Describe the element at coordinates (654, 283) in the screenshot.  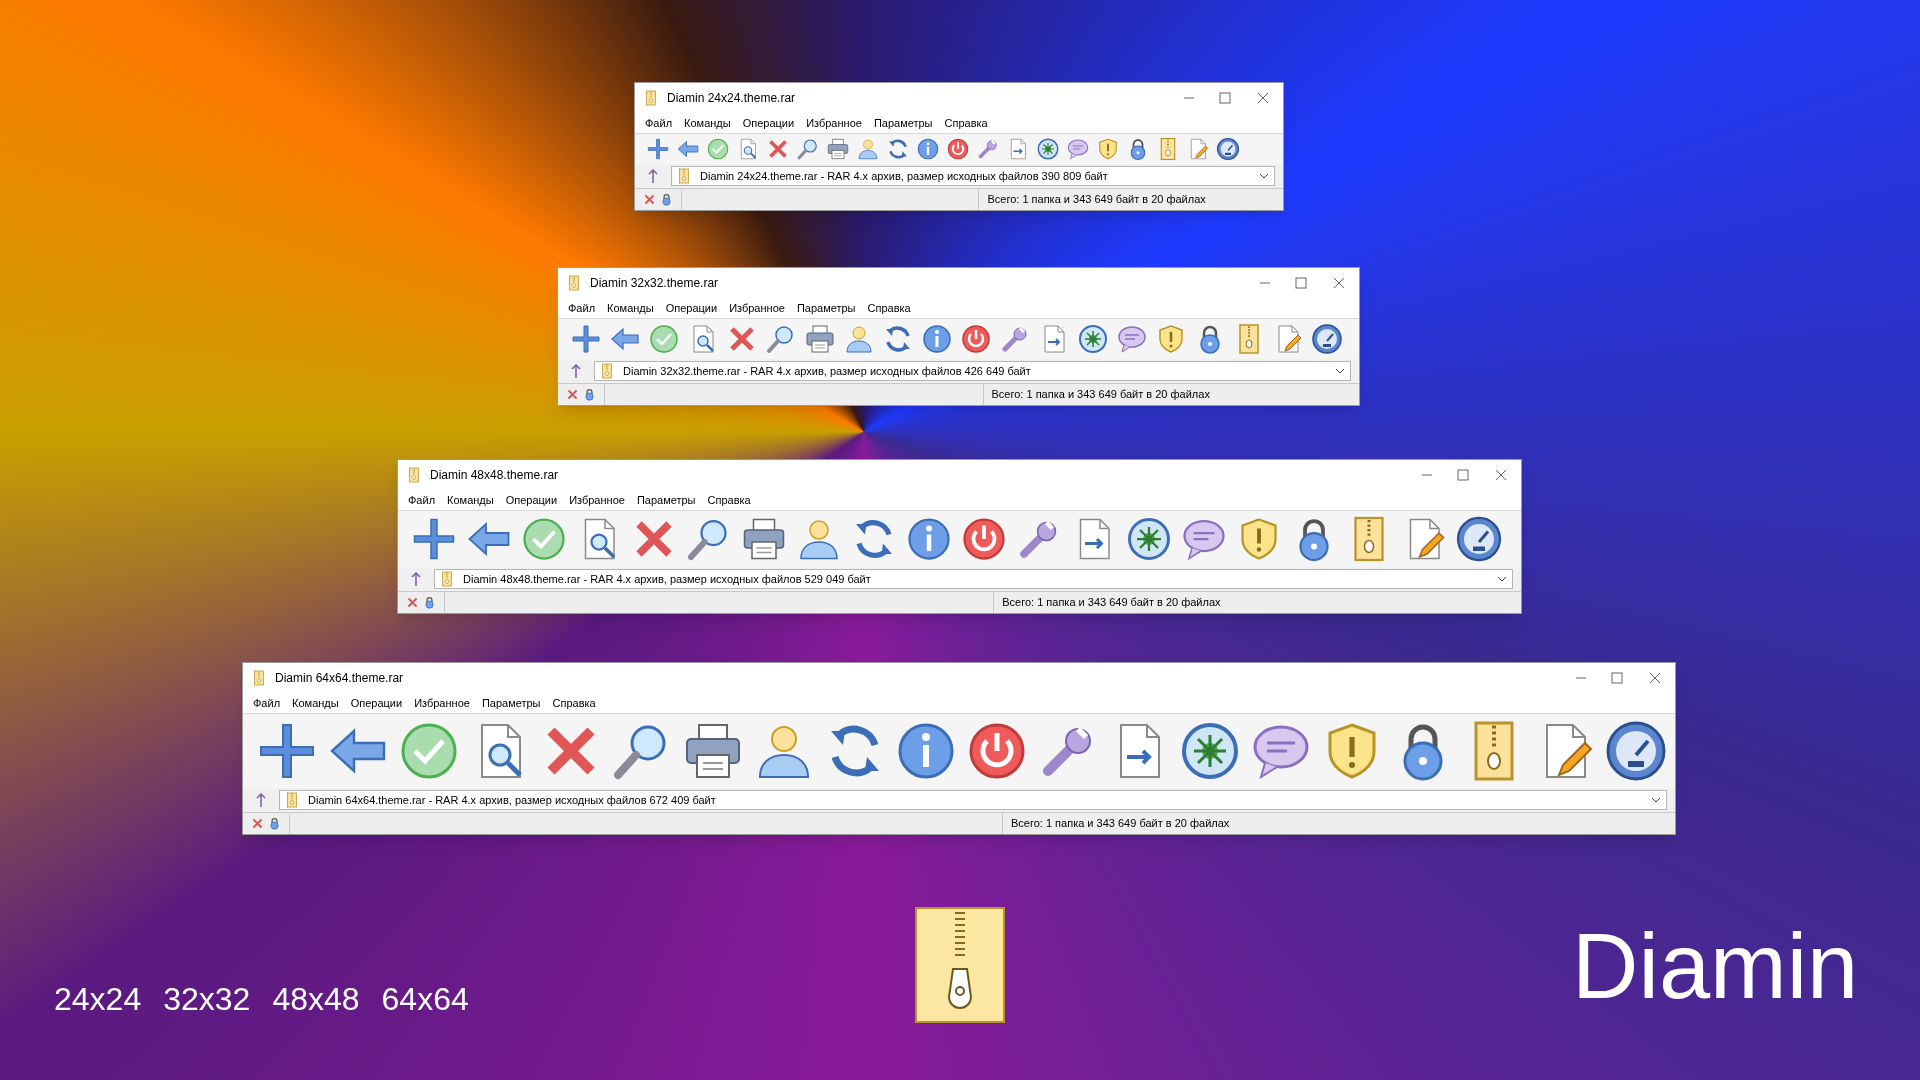
I see `window-title: Diamin 32x32.theme.rar` at that location.